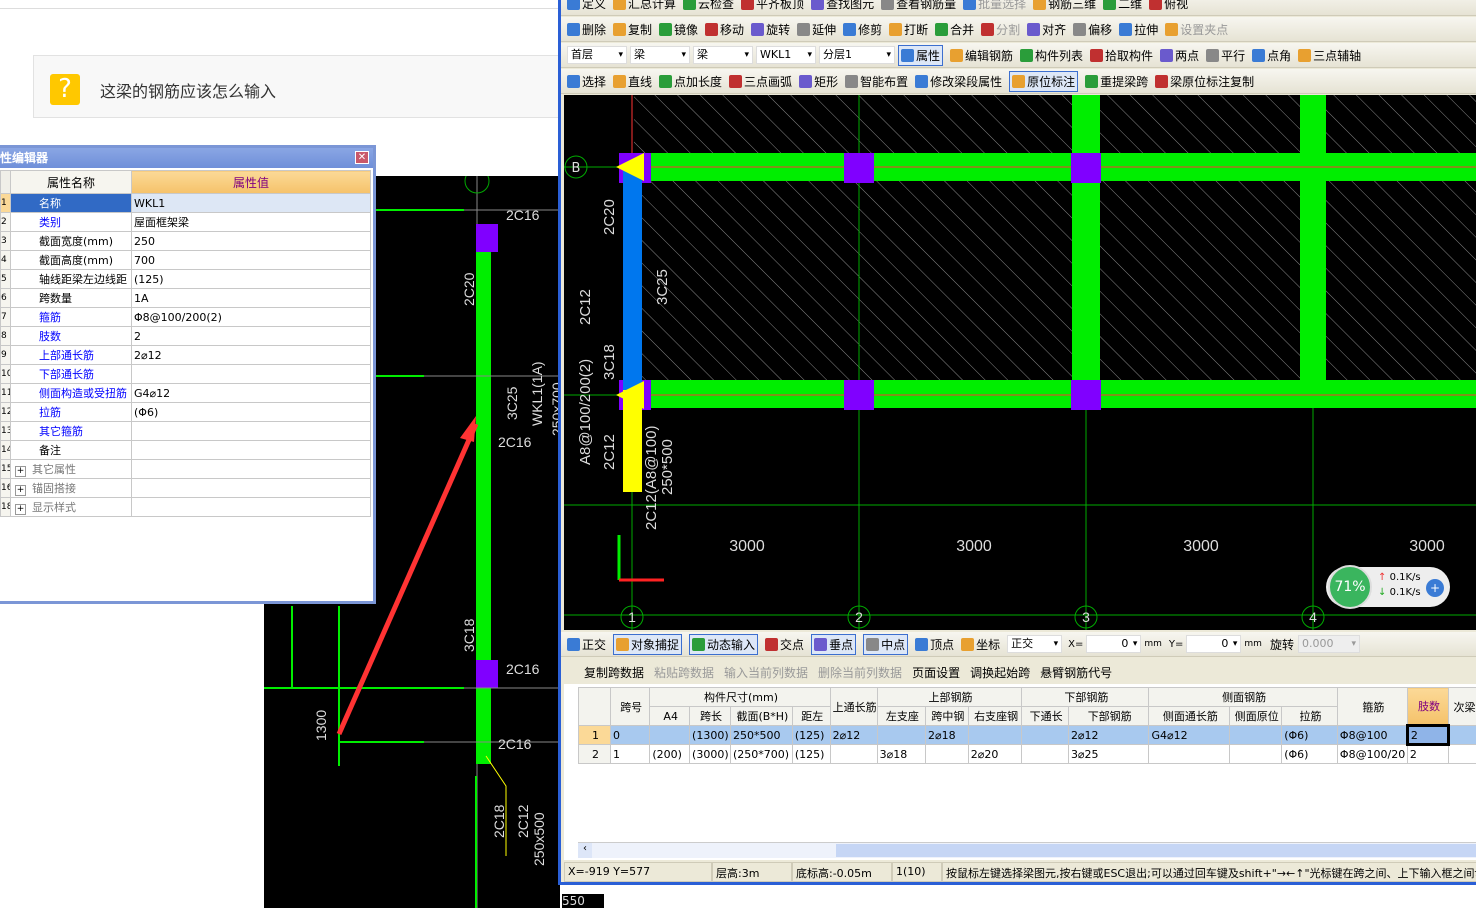  I want to click on column-subheader: 跨中钢, so click(947, 716).